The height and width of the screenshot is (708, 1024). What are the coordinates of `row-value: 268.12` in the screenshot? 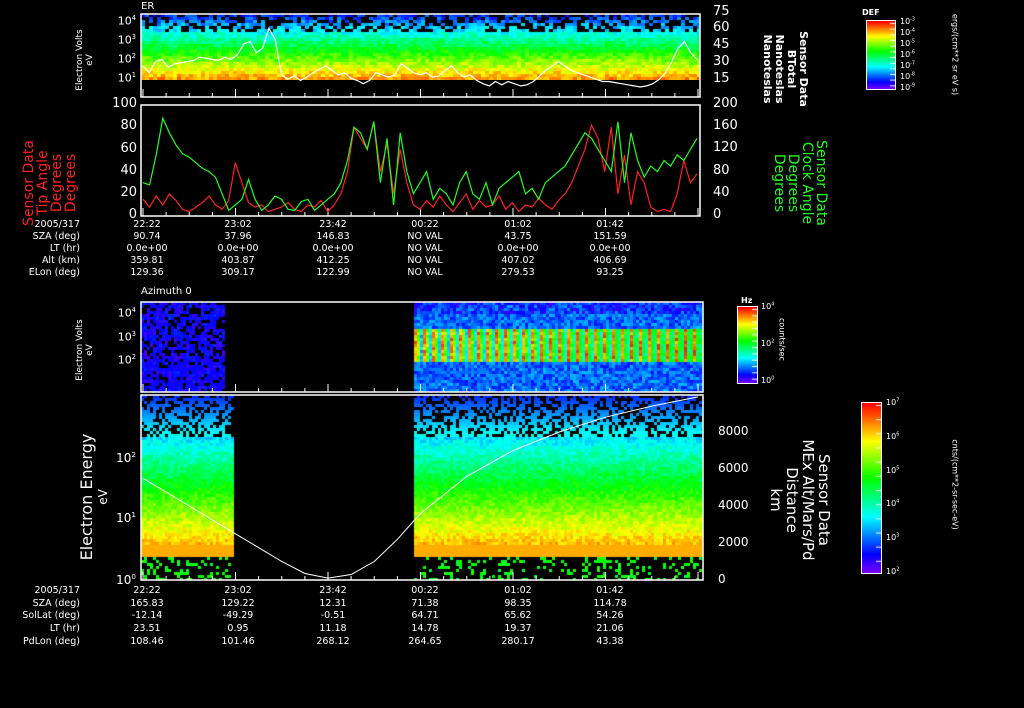 It's located at (333, 641).